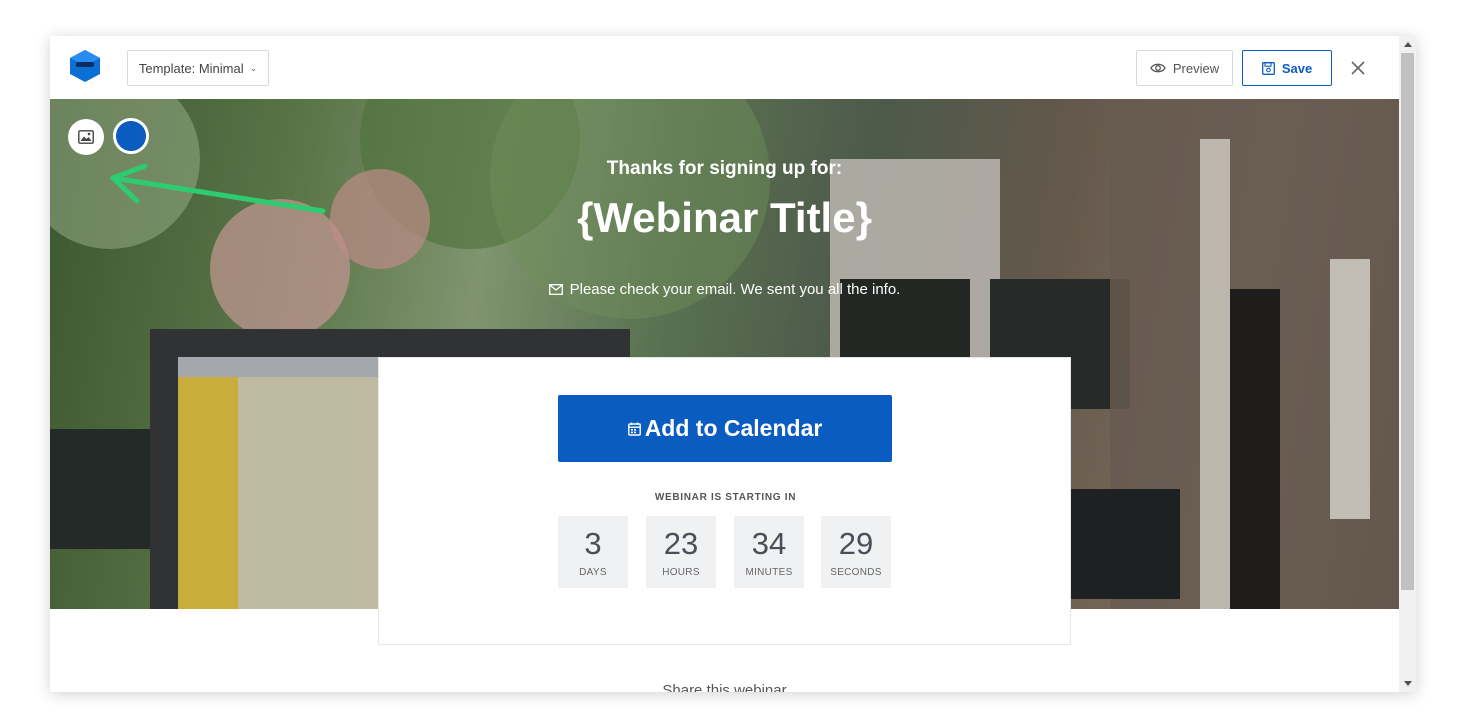 The image size is (1466, 728). I want to click on preview-label: Preview, so click(1196, 68).